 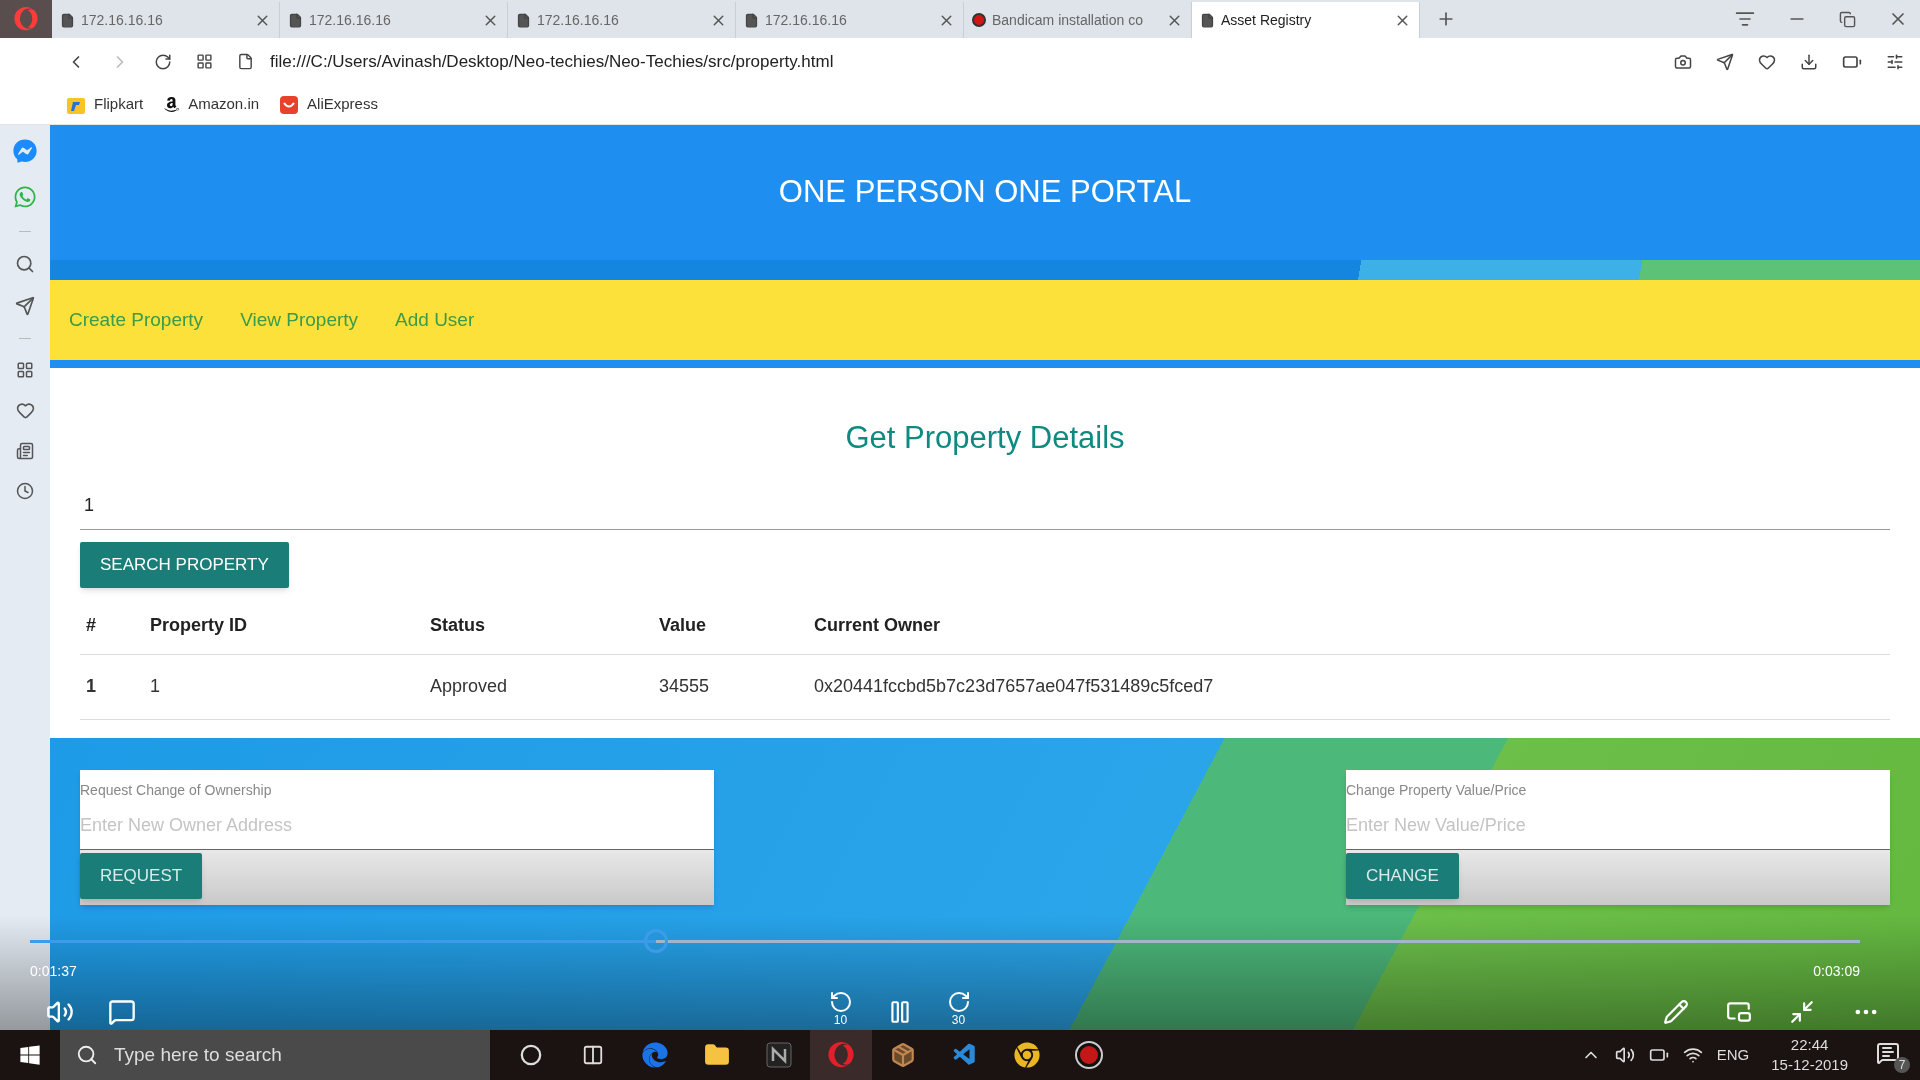 I want to click on messenger-icon, so click(x=25, y=151).